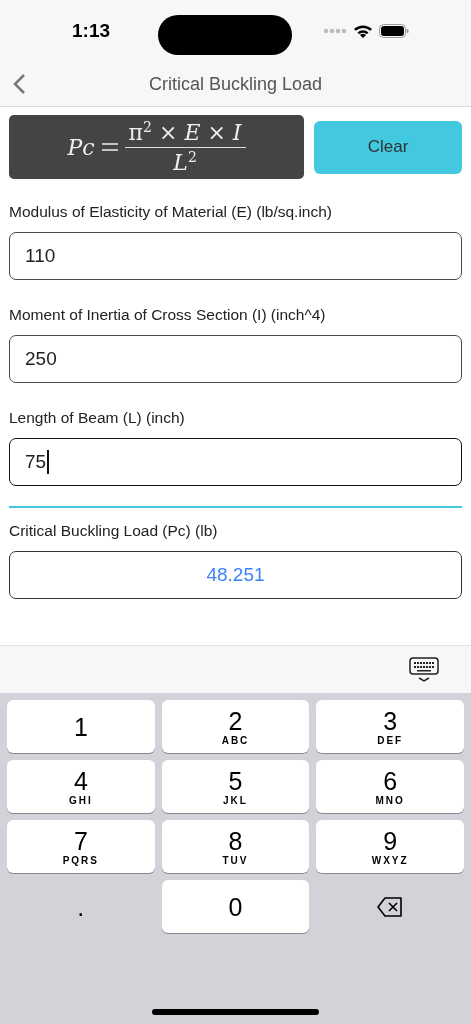  I want to click on input-field: 75, so click(235, 462).